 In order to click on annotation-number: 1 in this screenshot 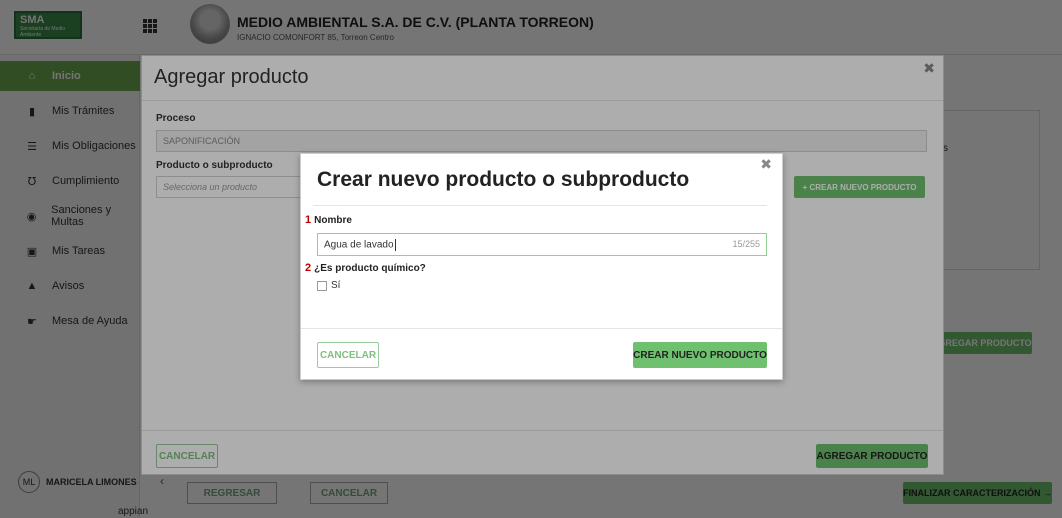, I will do `click(308, 220)`.